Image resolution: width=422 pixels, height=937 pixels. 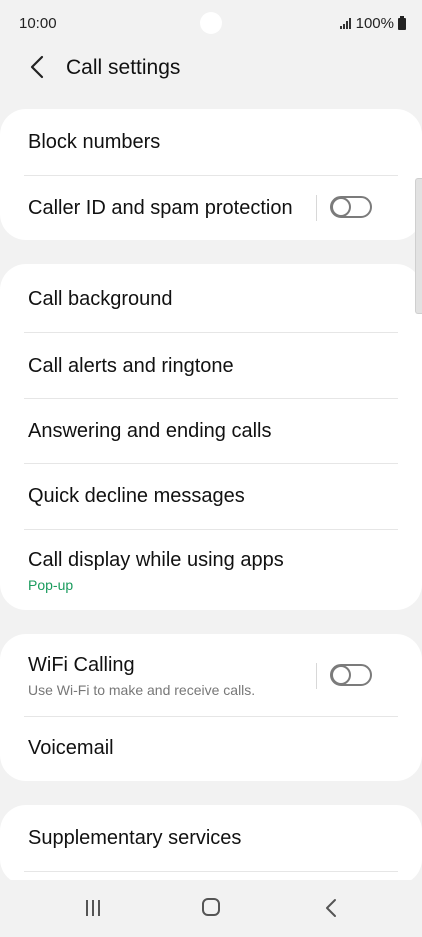 I want to click on setting-label: Caller ID and spam protection, so click(x=160, y=208).